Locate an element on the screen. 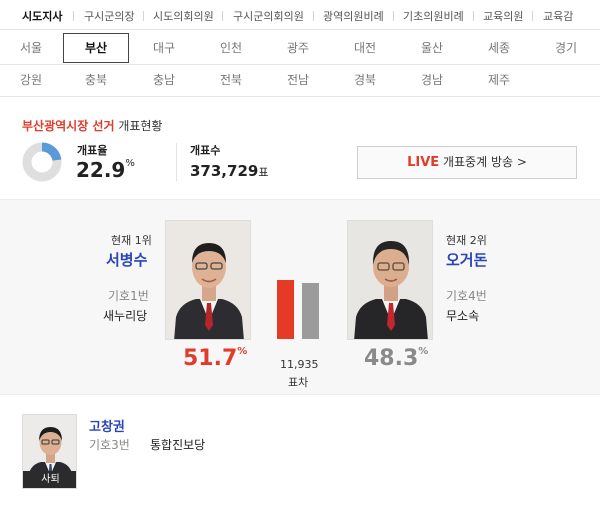 The height and width of the screenshot is (520, 600). stat-divider is located at coordinates (176, 162).